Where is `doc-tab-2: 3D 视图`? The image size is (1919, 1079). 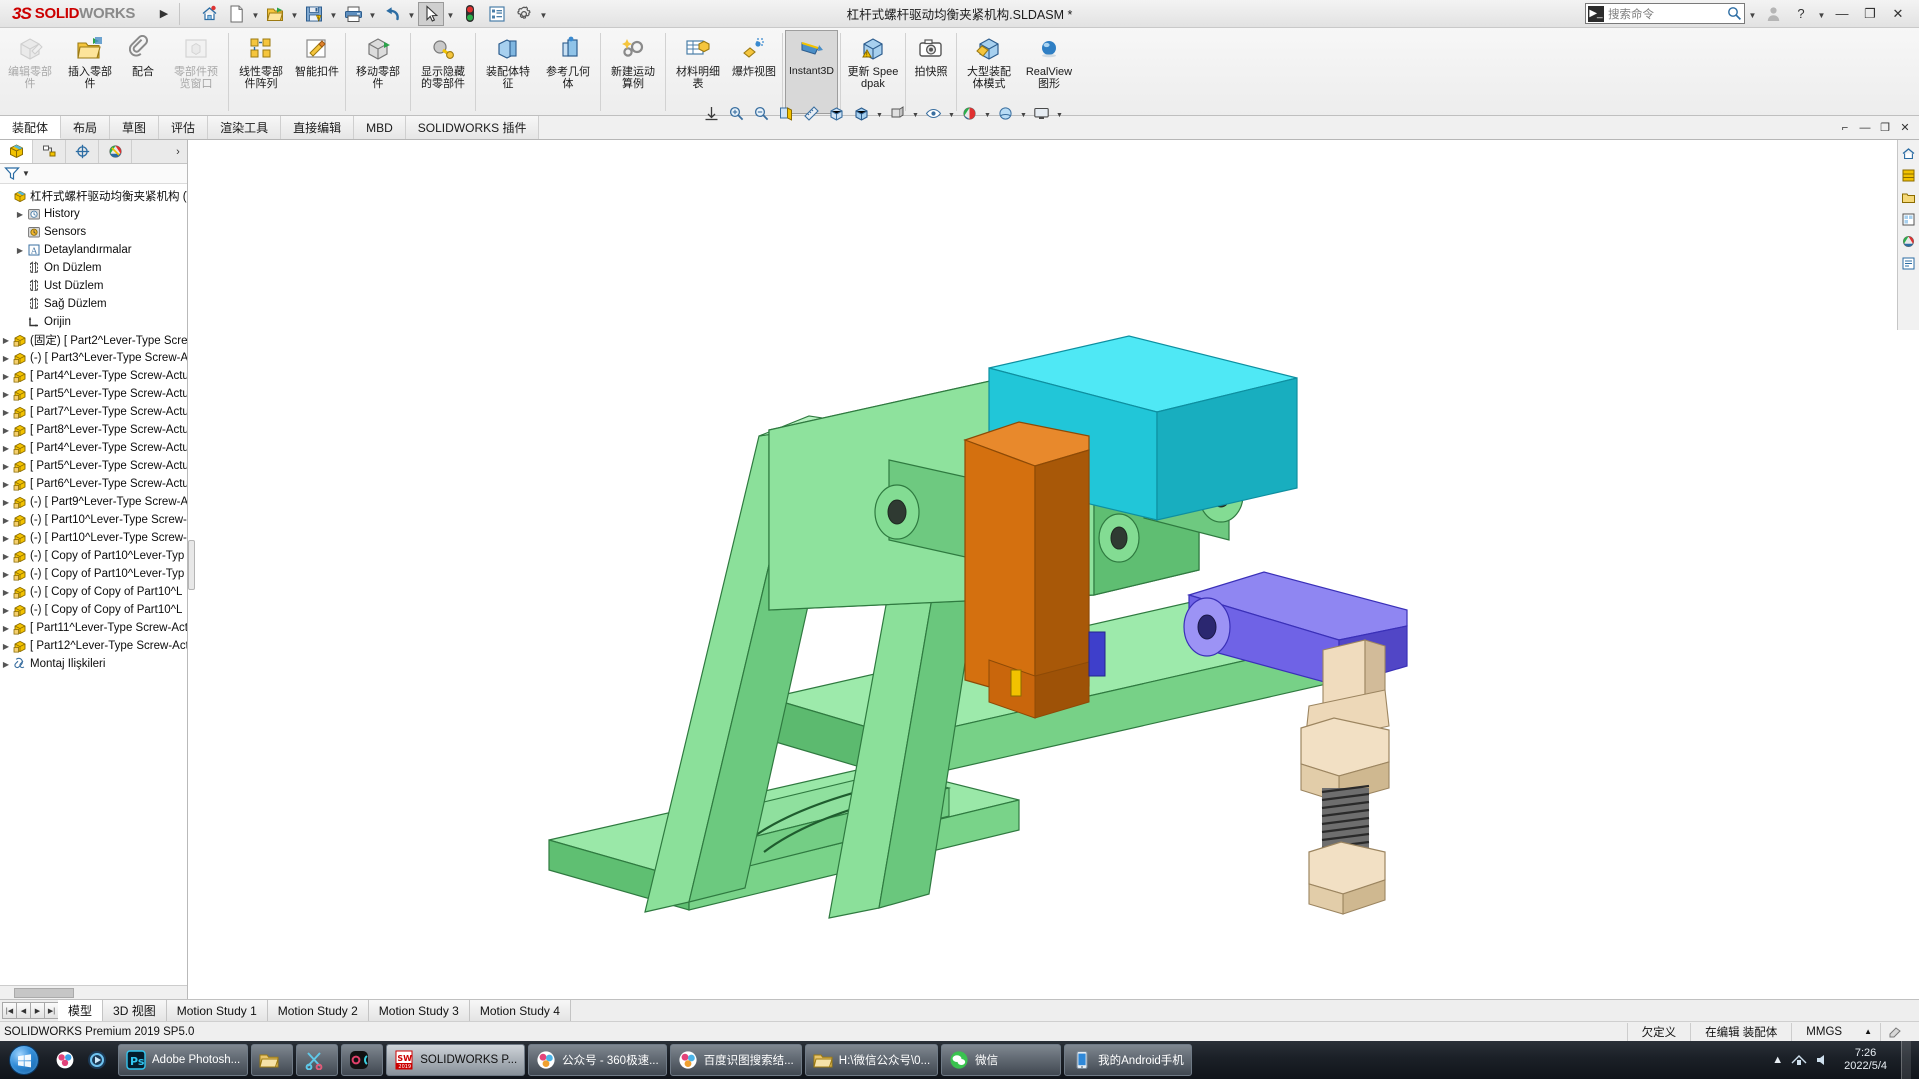
doc-tab-2: 3D 视图 is located at coordinates (135, 1010).